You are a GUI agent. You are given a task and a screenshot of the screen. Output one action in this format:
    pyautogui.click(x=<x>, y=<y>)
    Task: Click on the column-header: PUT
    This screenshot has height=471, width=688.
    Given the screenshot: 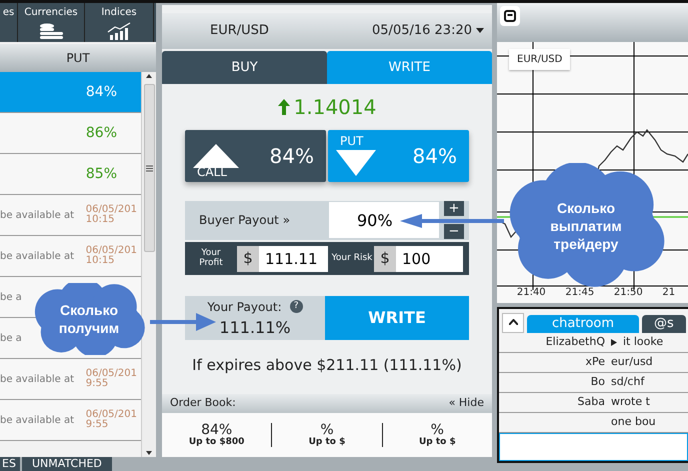 What is the action you would take?
    pyautogui.click(x=78, y=58)
    